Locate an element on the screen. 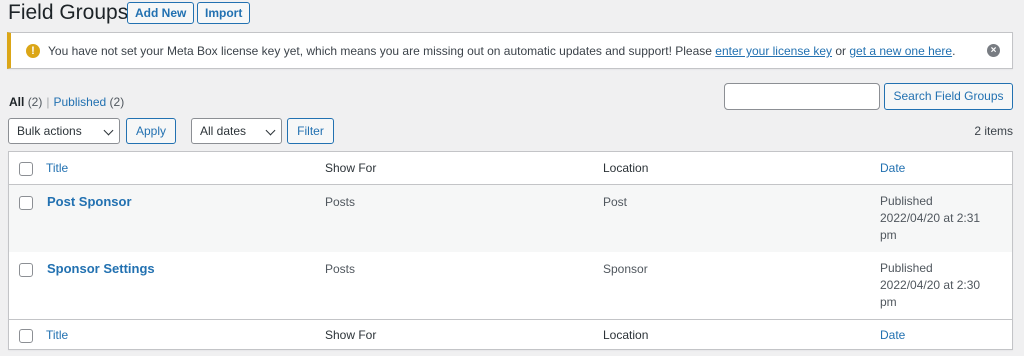 The width and height of the screenshot is (1024, 356). row-location: Post is located at coordinates (615, 202).